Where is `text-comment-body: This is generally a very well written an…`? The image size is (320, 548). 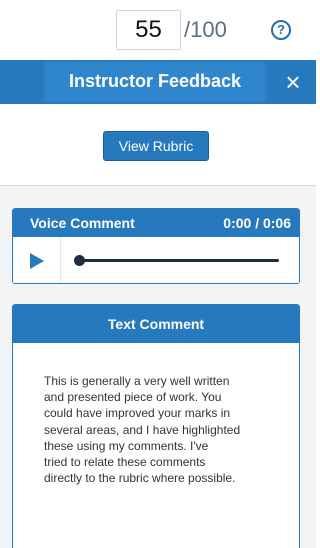 text-comment-body: This is generally a very well written an… is located at coordinates (142, 430).